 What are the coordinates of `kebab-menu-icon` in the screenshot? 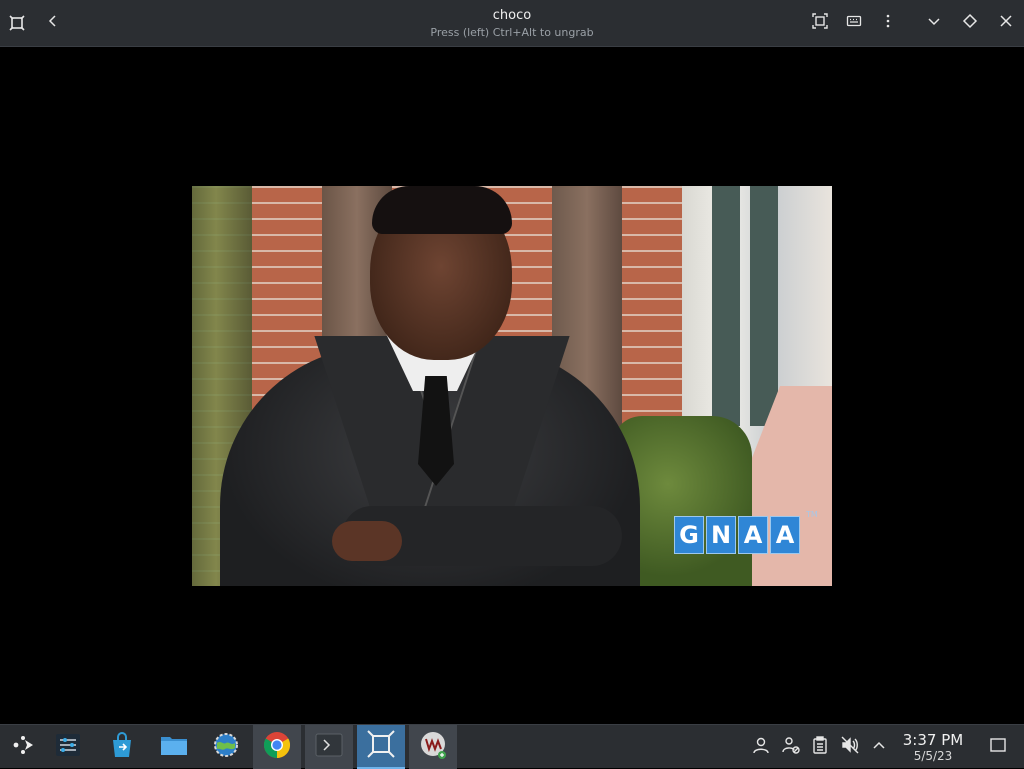 It's located at (888, 23).